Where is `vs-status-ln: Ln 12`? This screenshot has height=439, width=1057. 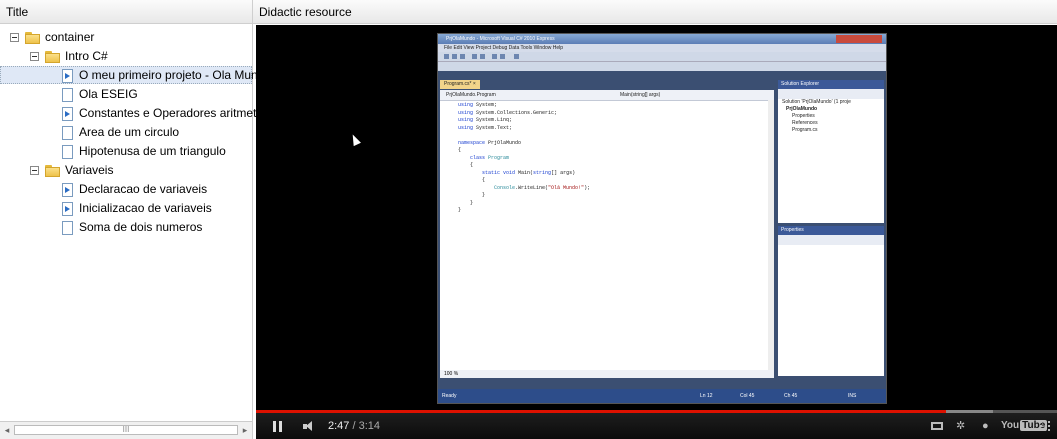 vs-status-ln: Ln 12 is located at coordinates (706, 396).